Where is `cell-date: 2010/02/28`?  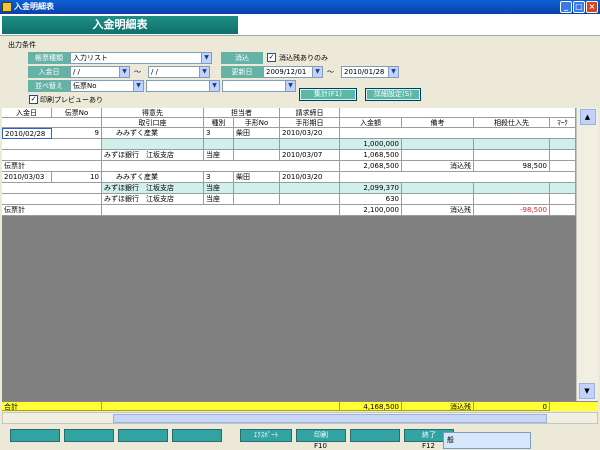
cell-date: 2010/02/28 is located at coordinates (27, 133).